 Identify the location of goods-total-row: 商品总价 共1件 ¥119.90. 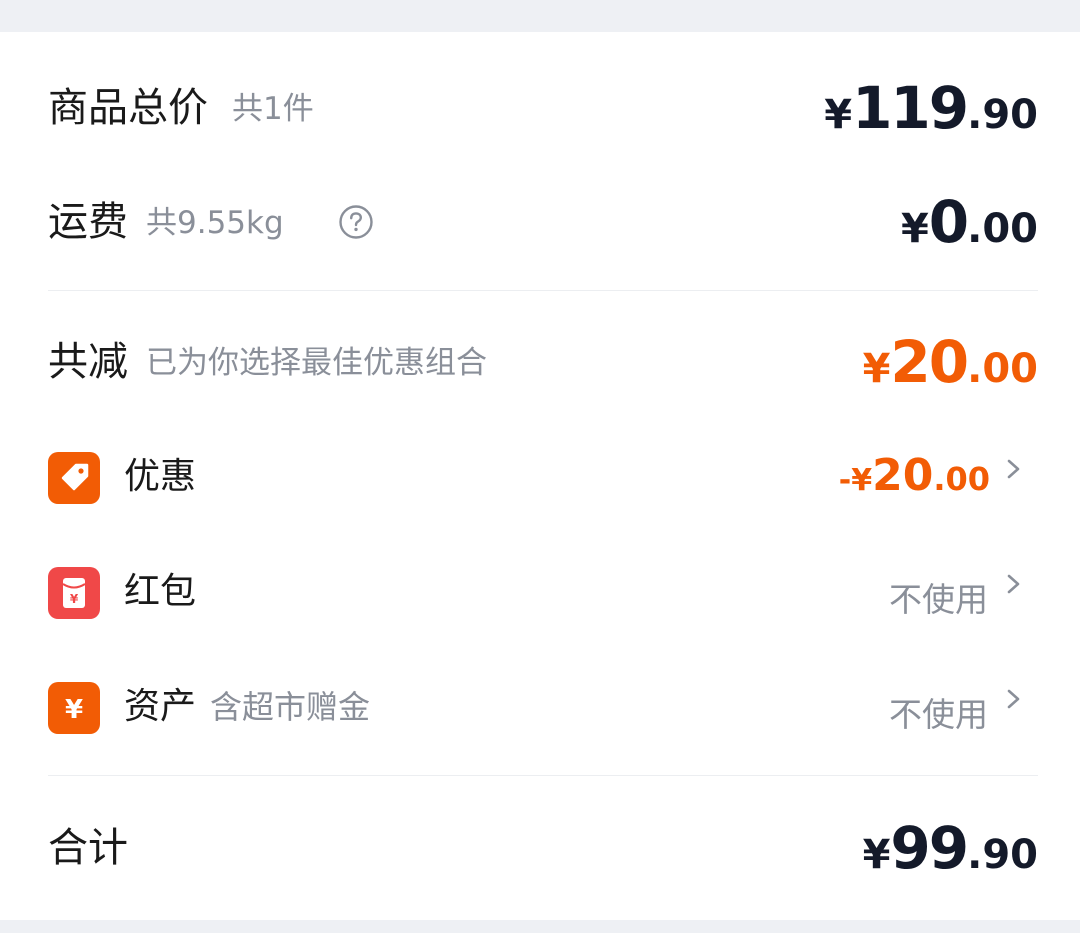
(543, 108).